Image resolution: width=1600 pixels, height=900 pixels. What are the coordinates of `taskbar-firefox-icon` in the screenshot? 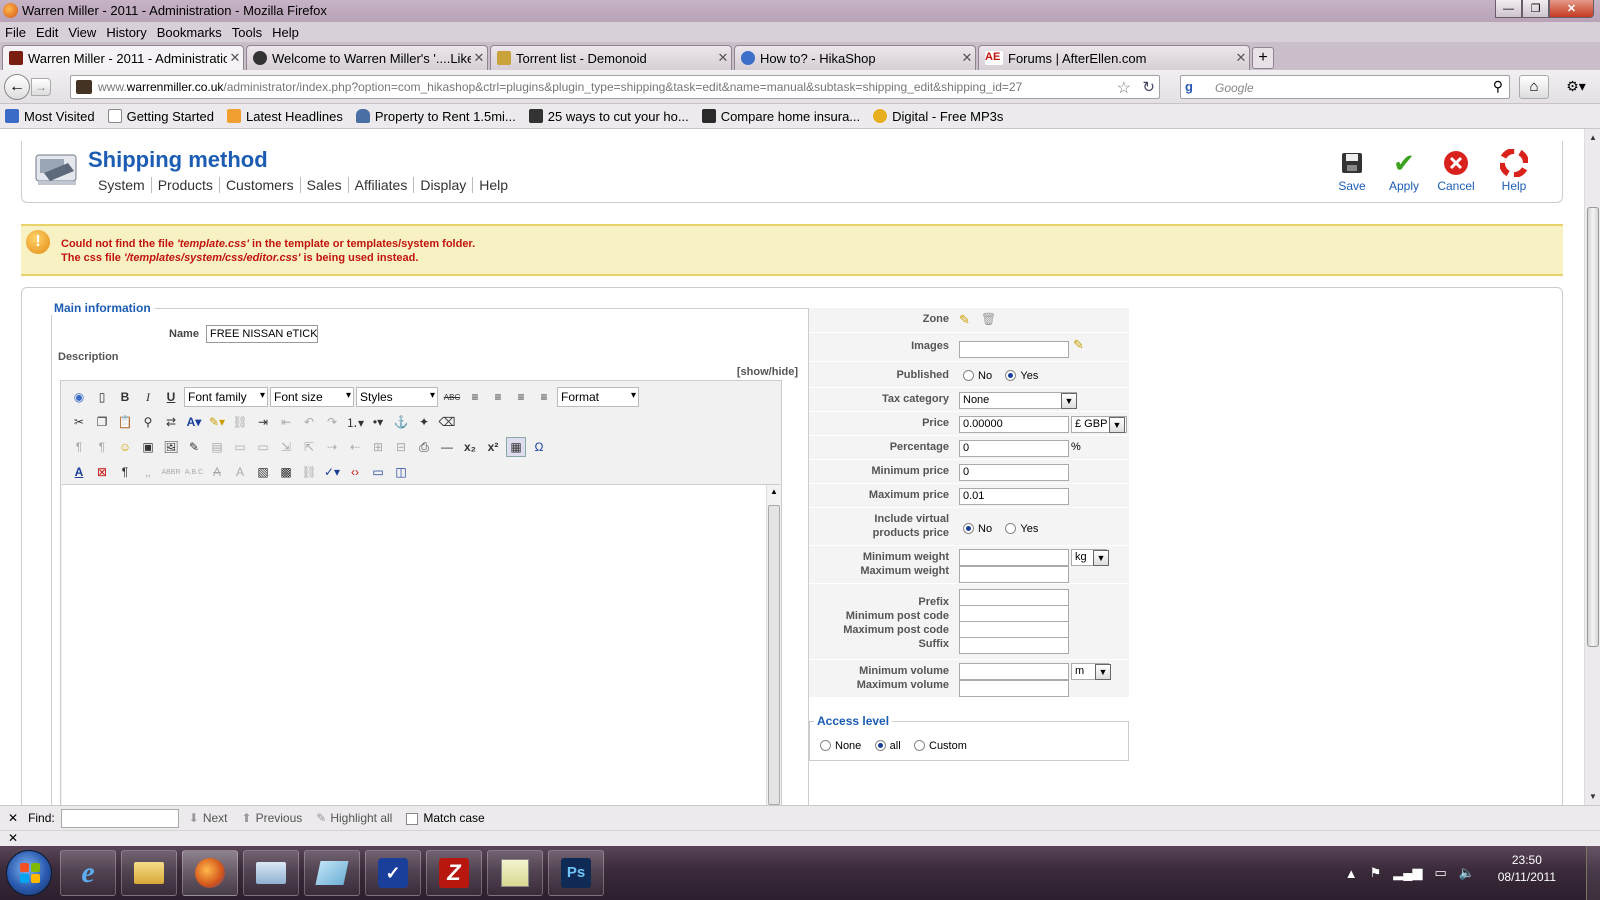 It's located at (210, 873).